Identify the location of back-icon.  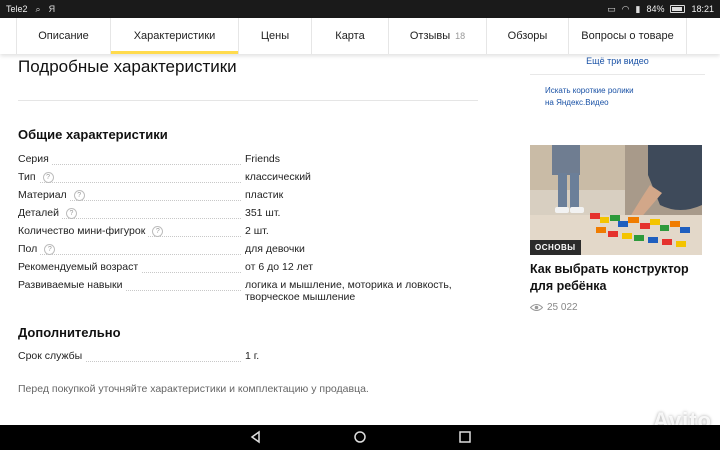
(256, 437).